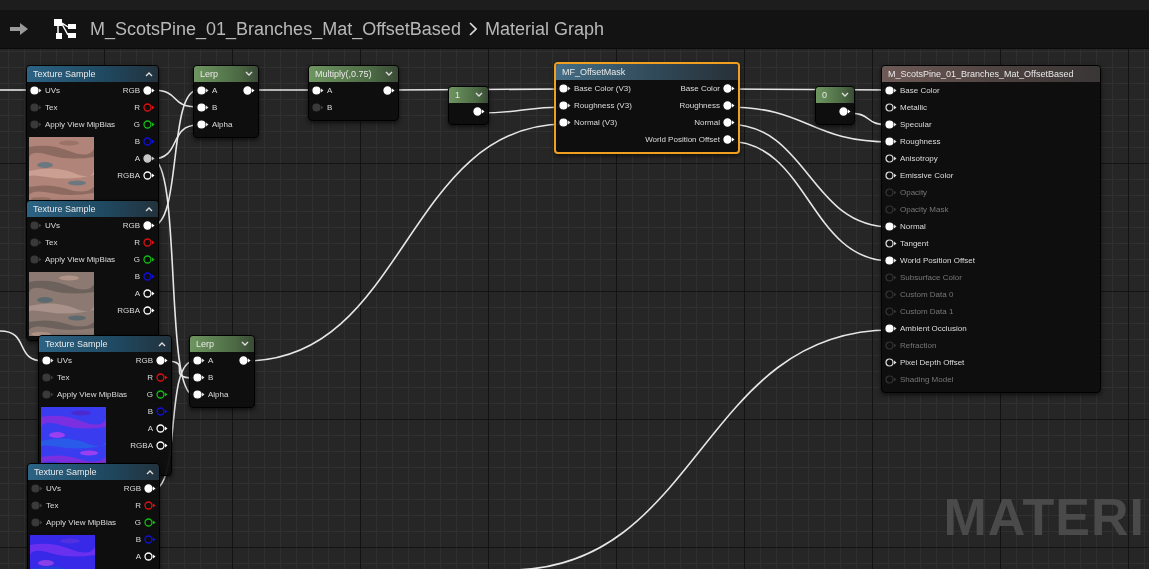 The image size is (1149, 569). Describe the element at coordinates (544, 29) in the screenshot. I see `graph-title: Material Graph` at that location.